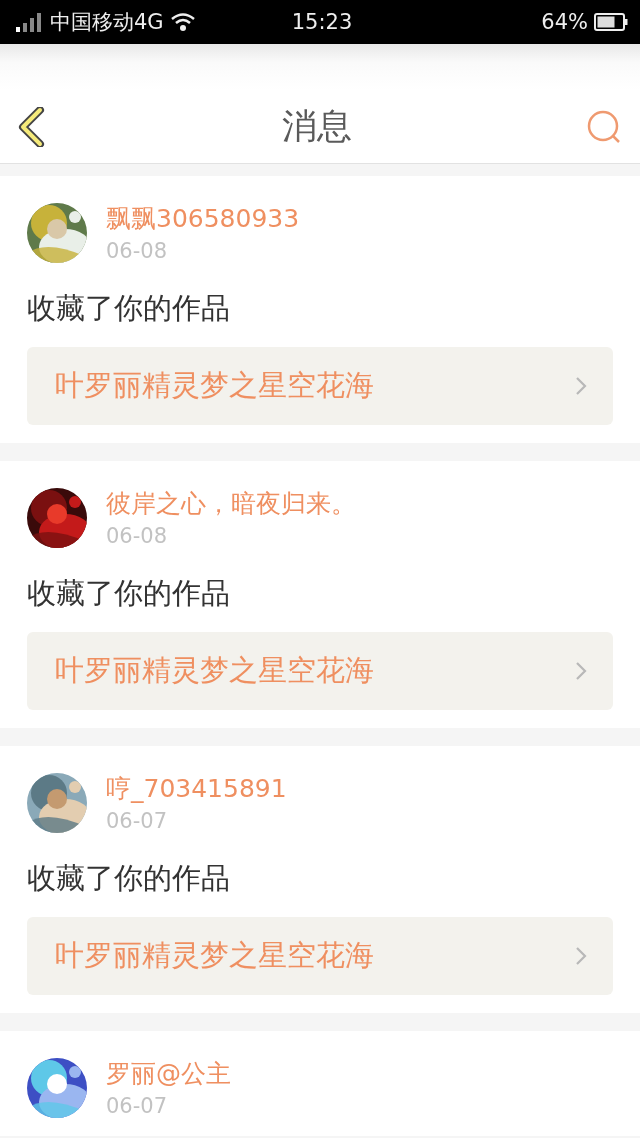  Describe the element at coordinates (182, 22) in the screenshot. I see `wifi-icon` at that location.